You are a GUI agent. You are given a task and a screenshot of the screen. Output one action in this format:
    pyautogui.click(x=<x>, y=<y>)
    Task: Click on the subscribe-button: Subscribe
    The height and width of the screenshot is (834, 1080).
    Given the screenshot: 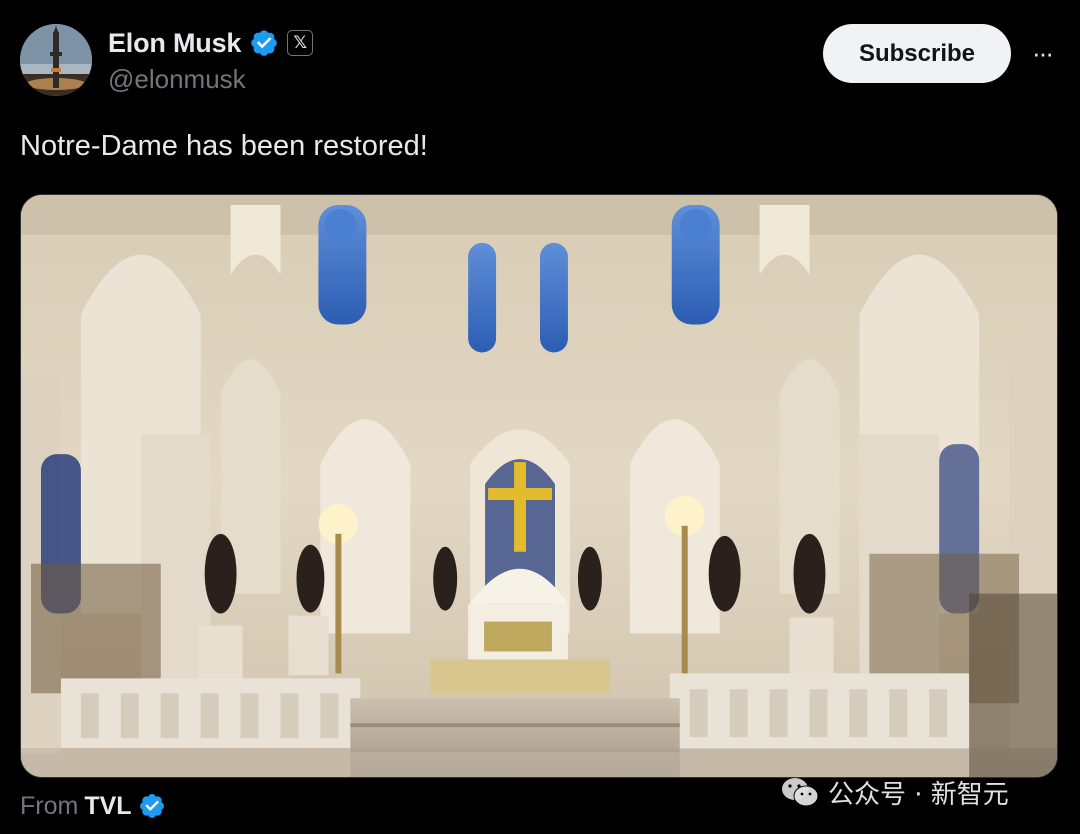 What is the action you would take?
    pyautogui.click(x=917, y=53)
    